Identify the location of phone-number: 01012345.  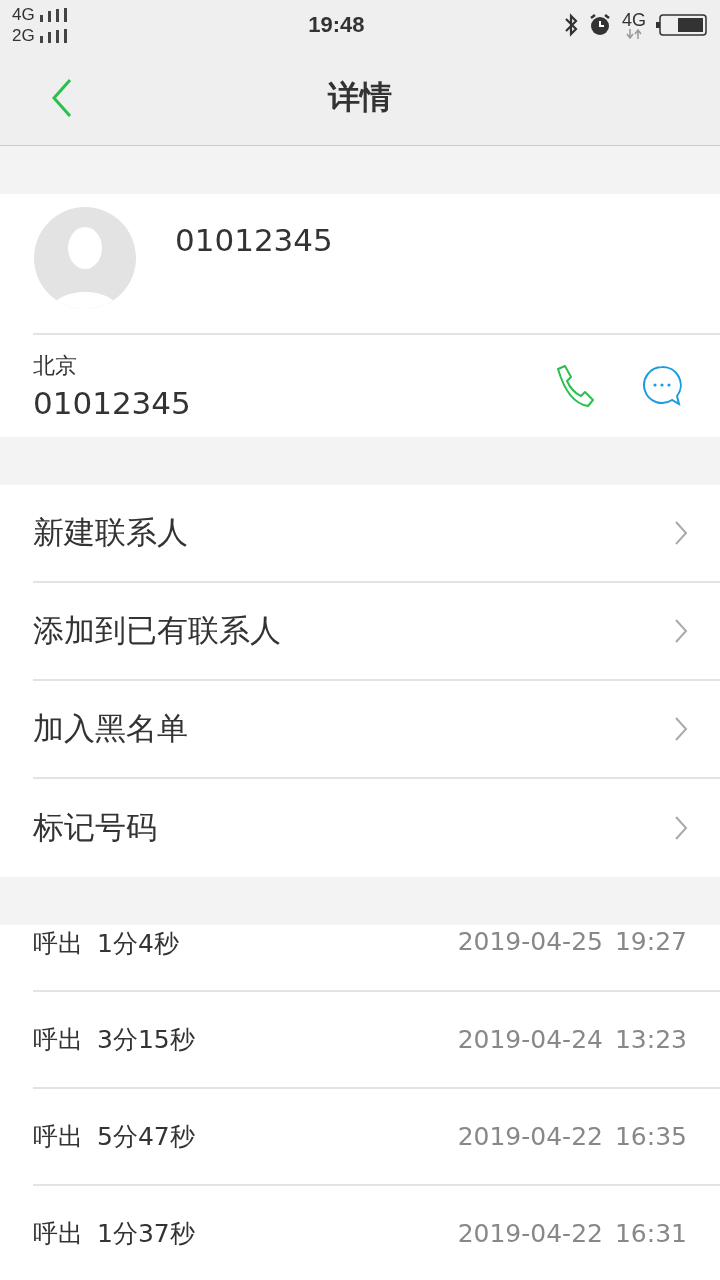
(112, 403).